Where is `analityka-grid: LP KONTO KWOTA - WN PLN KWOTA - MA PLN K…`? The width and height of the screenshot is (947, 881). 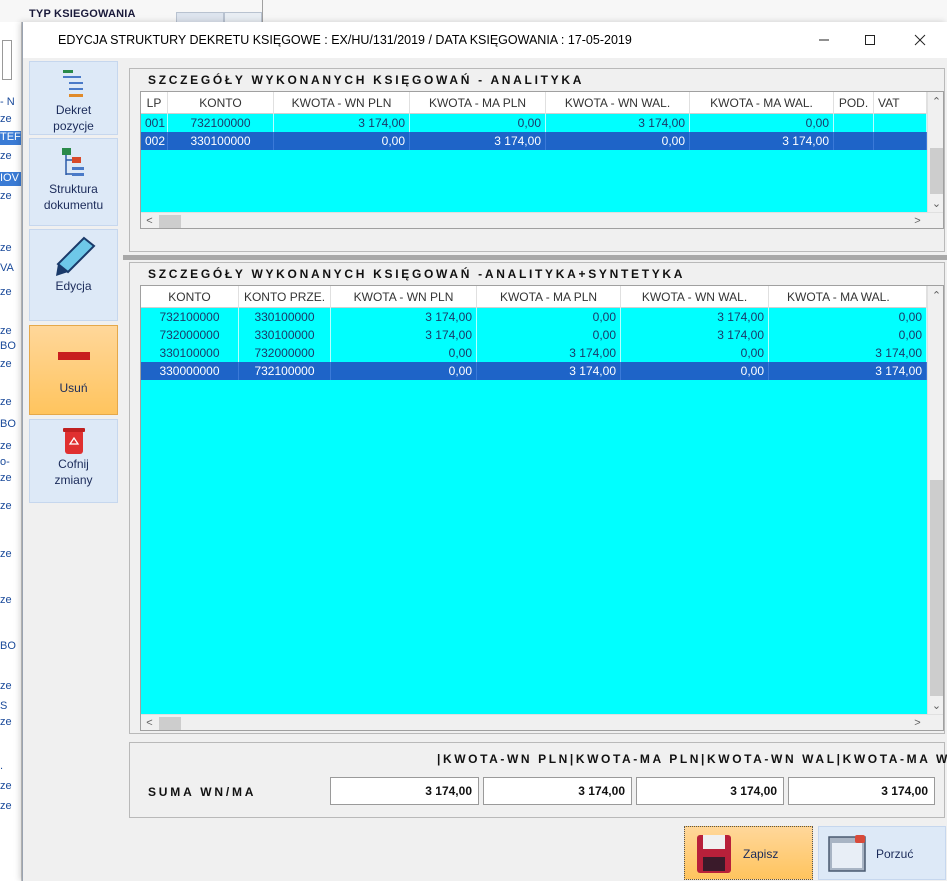
analityka-grid: LP KONTO KWOTA - WN PLN KWOTA - MA PLN K… is located at coordinates (542, 160).